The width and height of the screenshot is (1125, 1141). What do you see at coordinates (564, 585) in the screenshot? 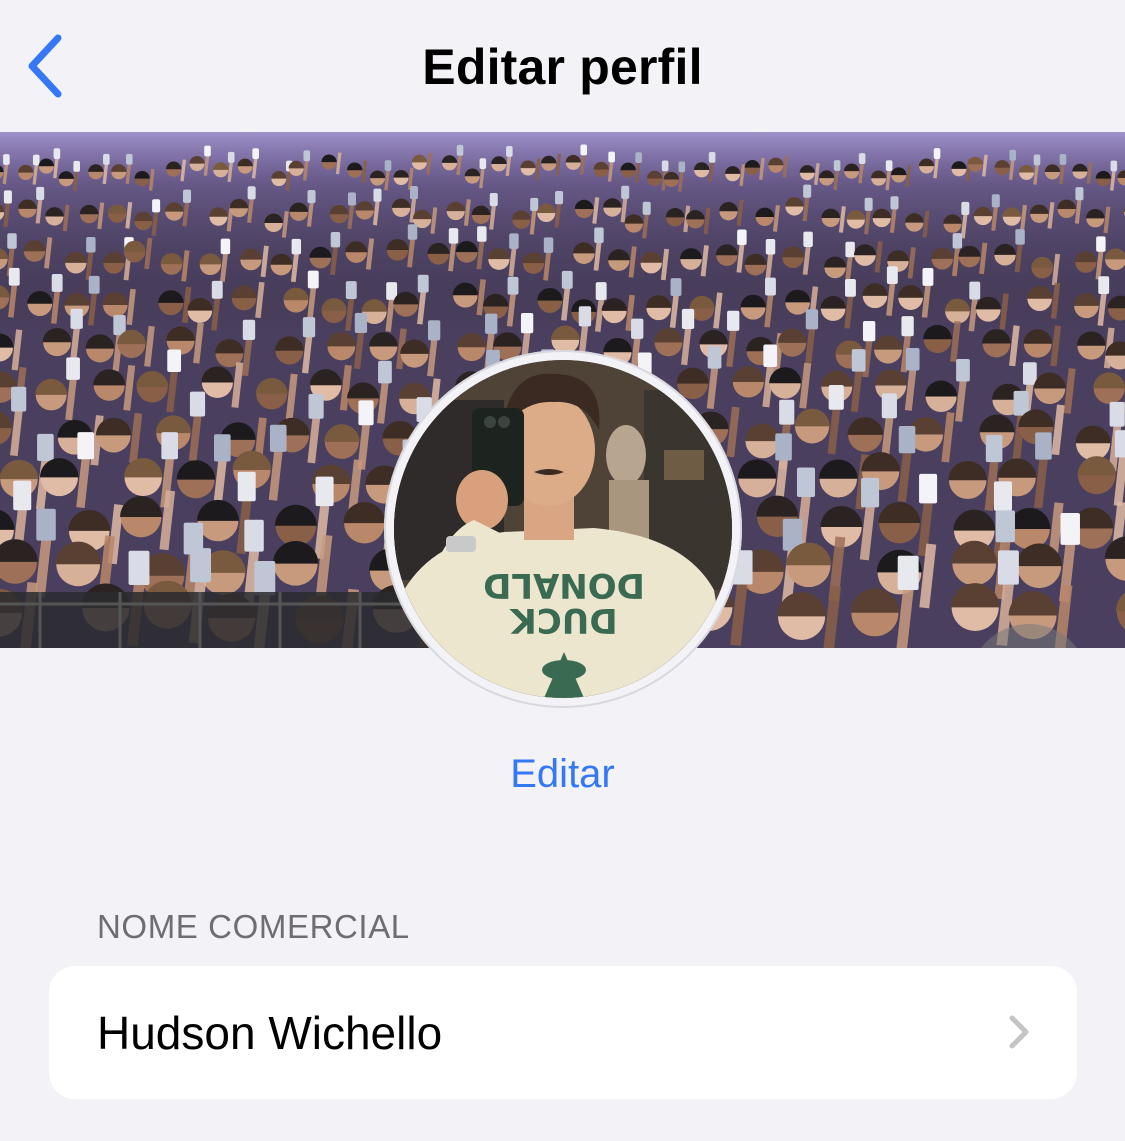
I see `shirt-text-line1: DONALD` at bounding box center [564, 585].